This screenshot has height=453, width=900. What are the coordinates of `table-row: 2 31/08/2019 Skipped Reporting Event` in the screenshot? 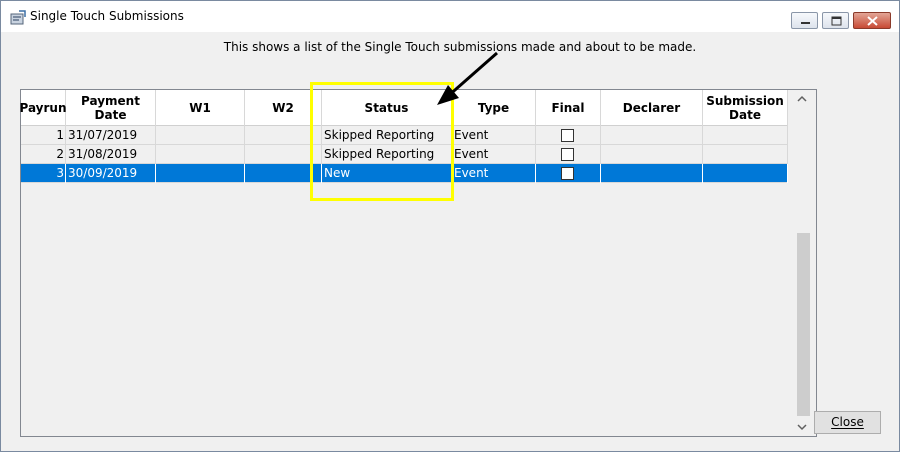 It's located at (404, 154).